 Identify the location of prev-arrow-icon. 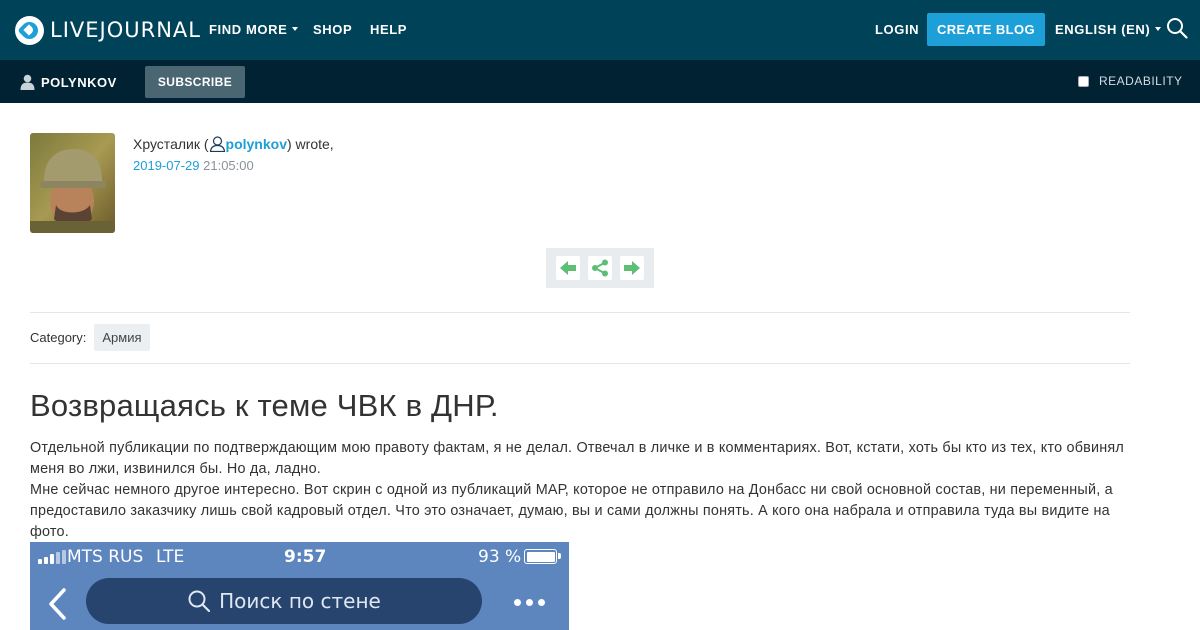
(568, 268).